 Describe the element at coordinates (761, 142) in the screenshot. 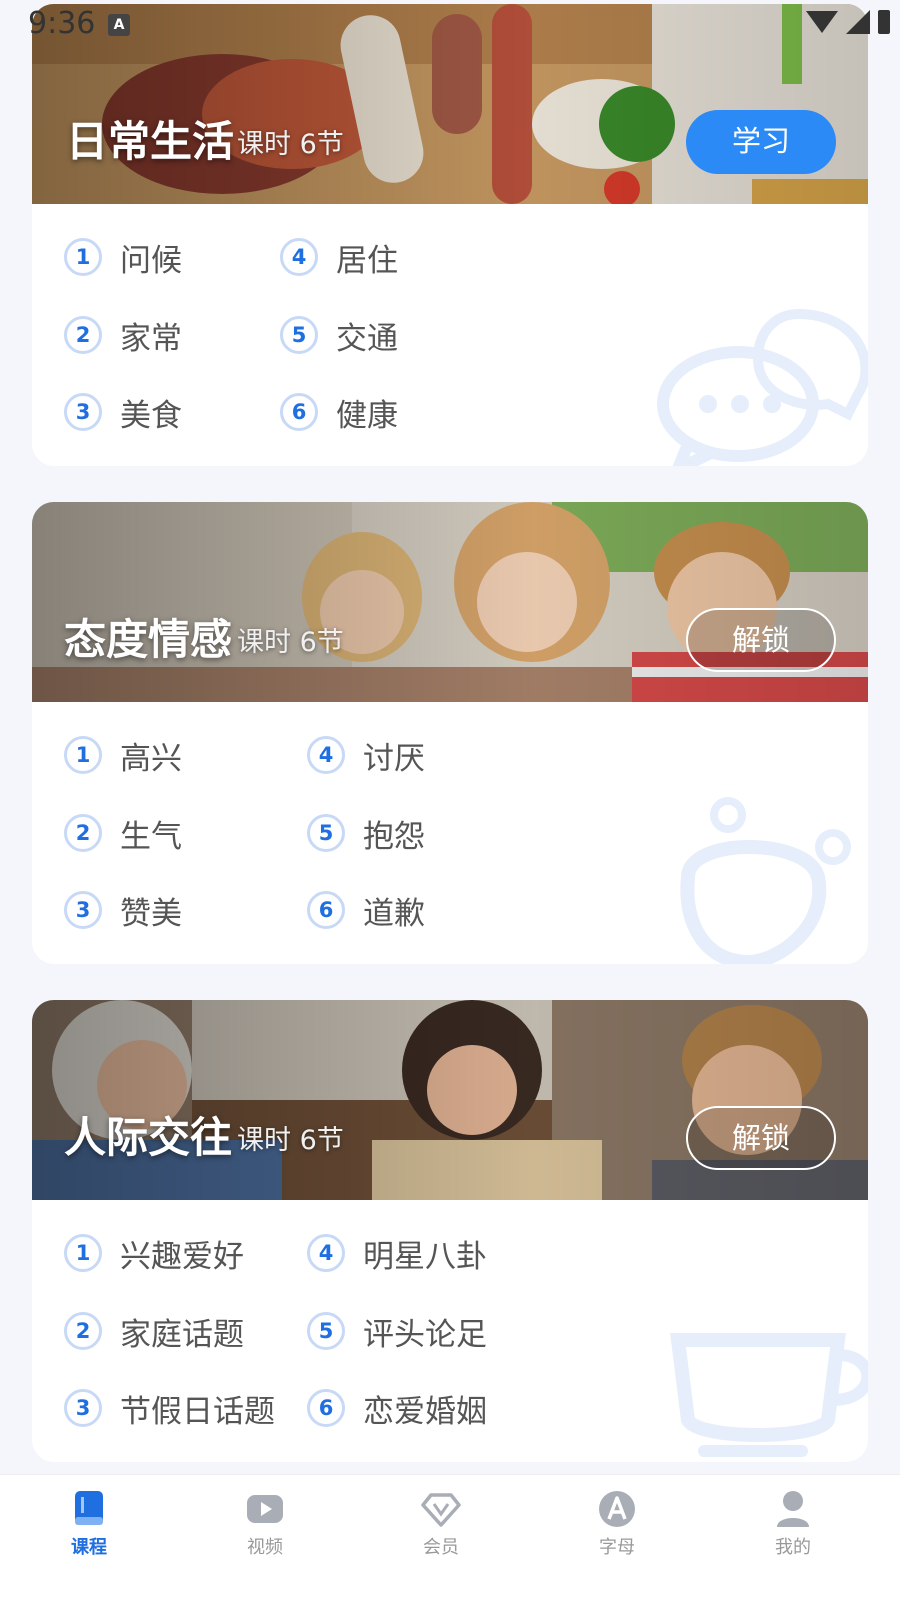

I see `study-button: 学习` at that location.